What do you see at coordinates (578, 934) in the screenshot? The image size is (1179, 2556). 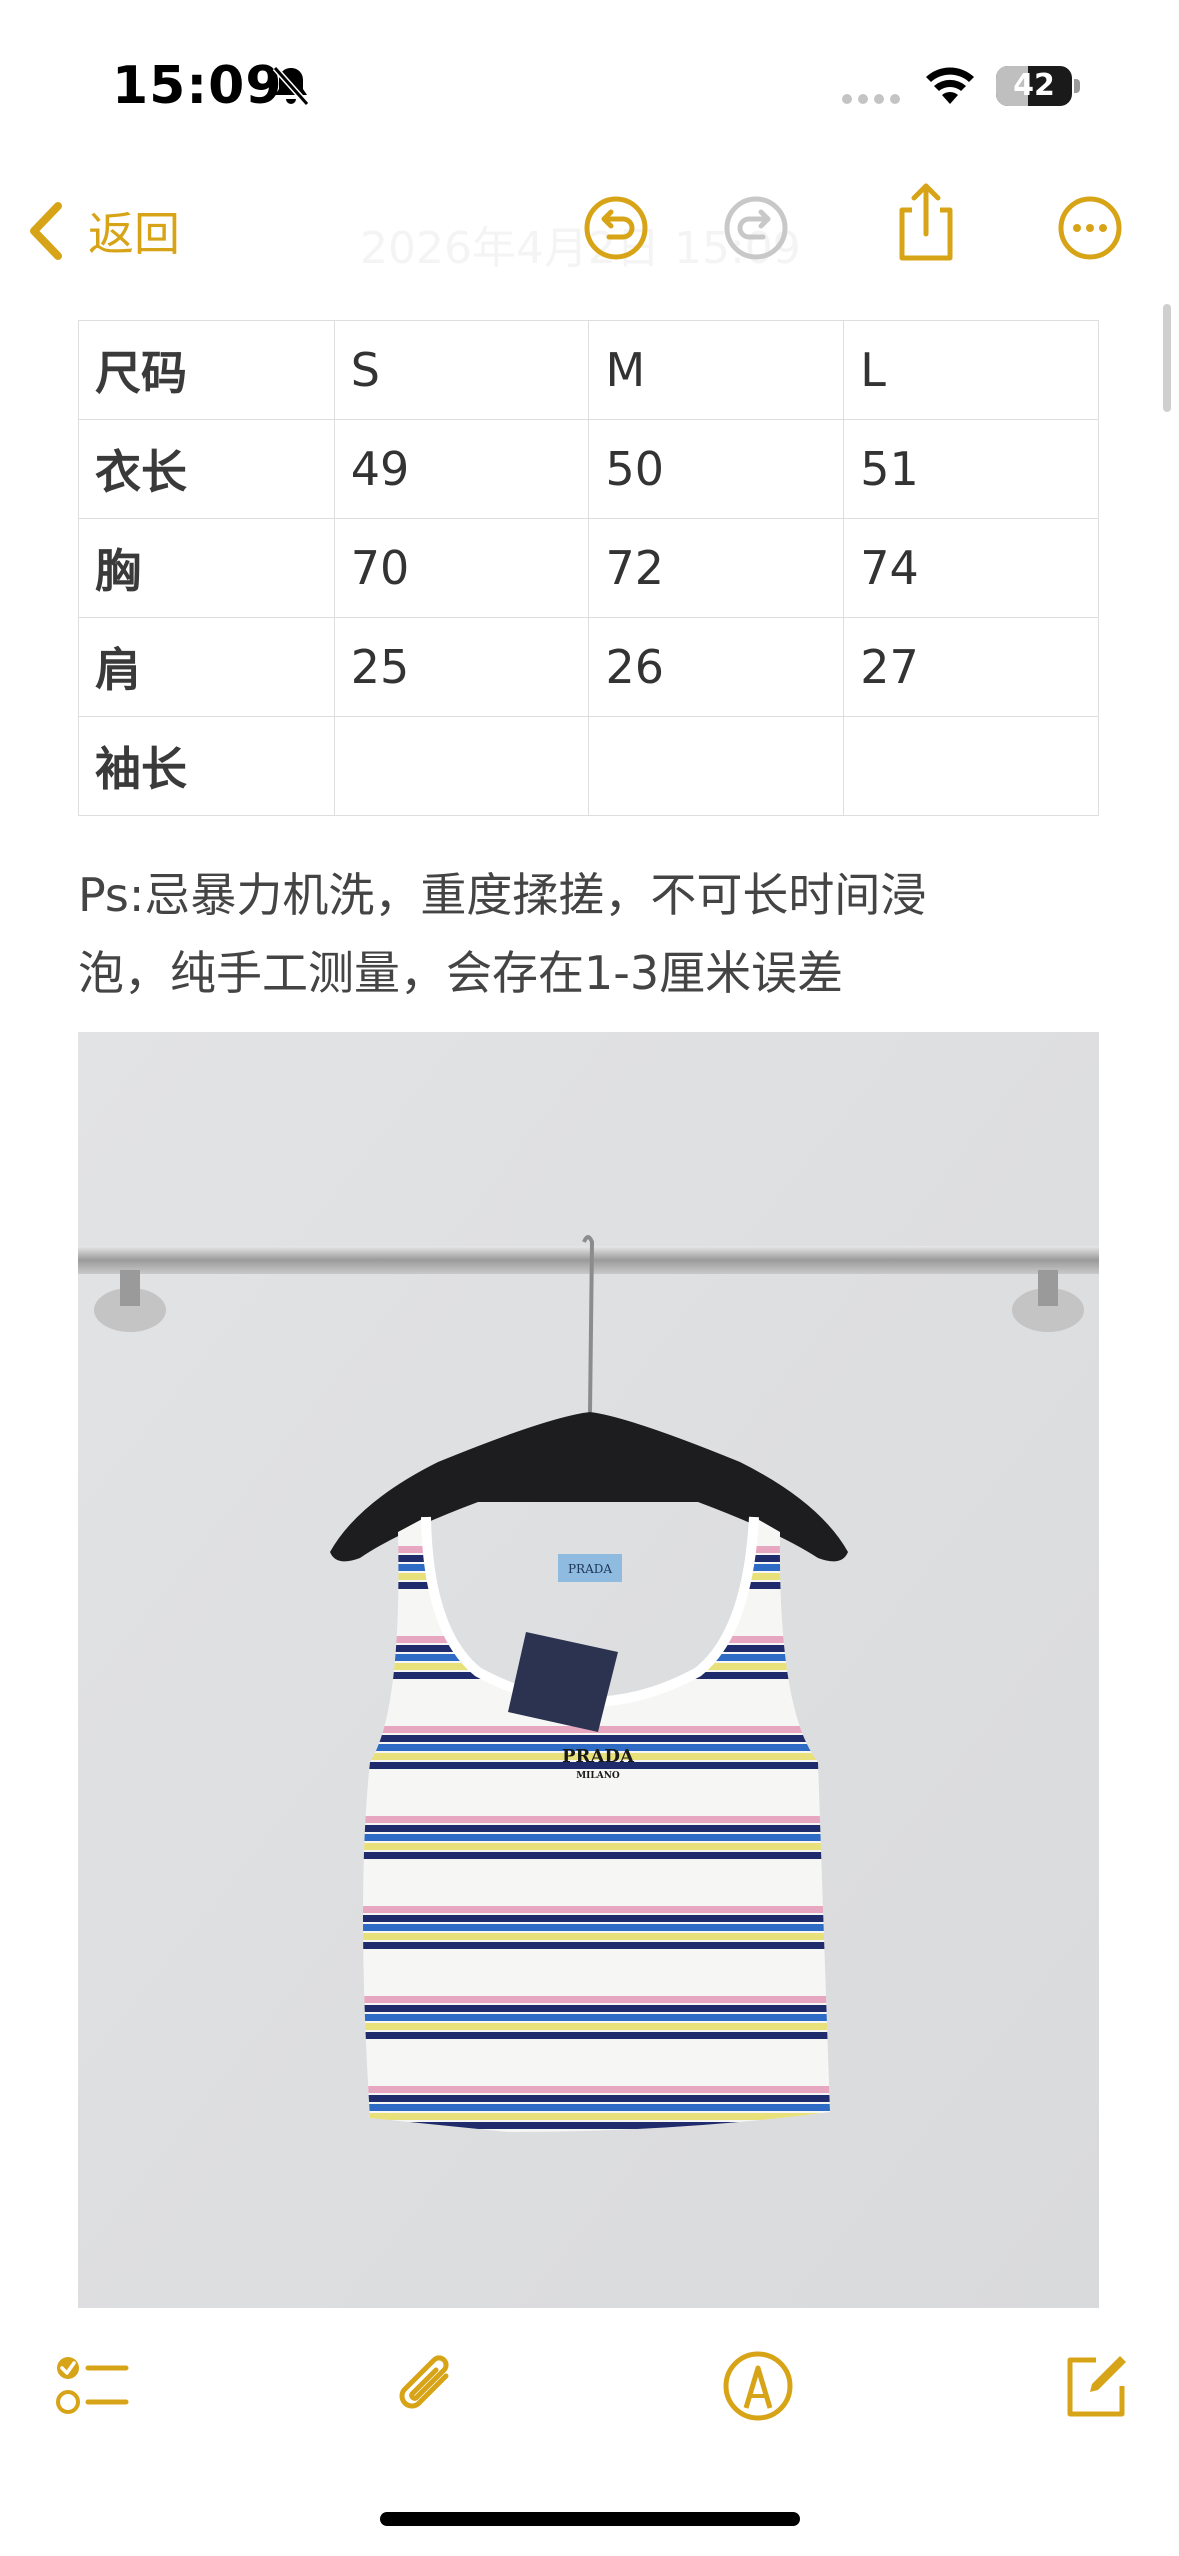 I see `care-note: Ps:忌暴力机洗，重度揉搓，不可长时间浸 泡，纯手工测量，会存在1-3厘米误差` at bounding box center [578, 934].